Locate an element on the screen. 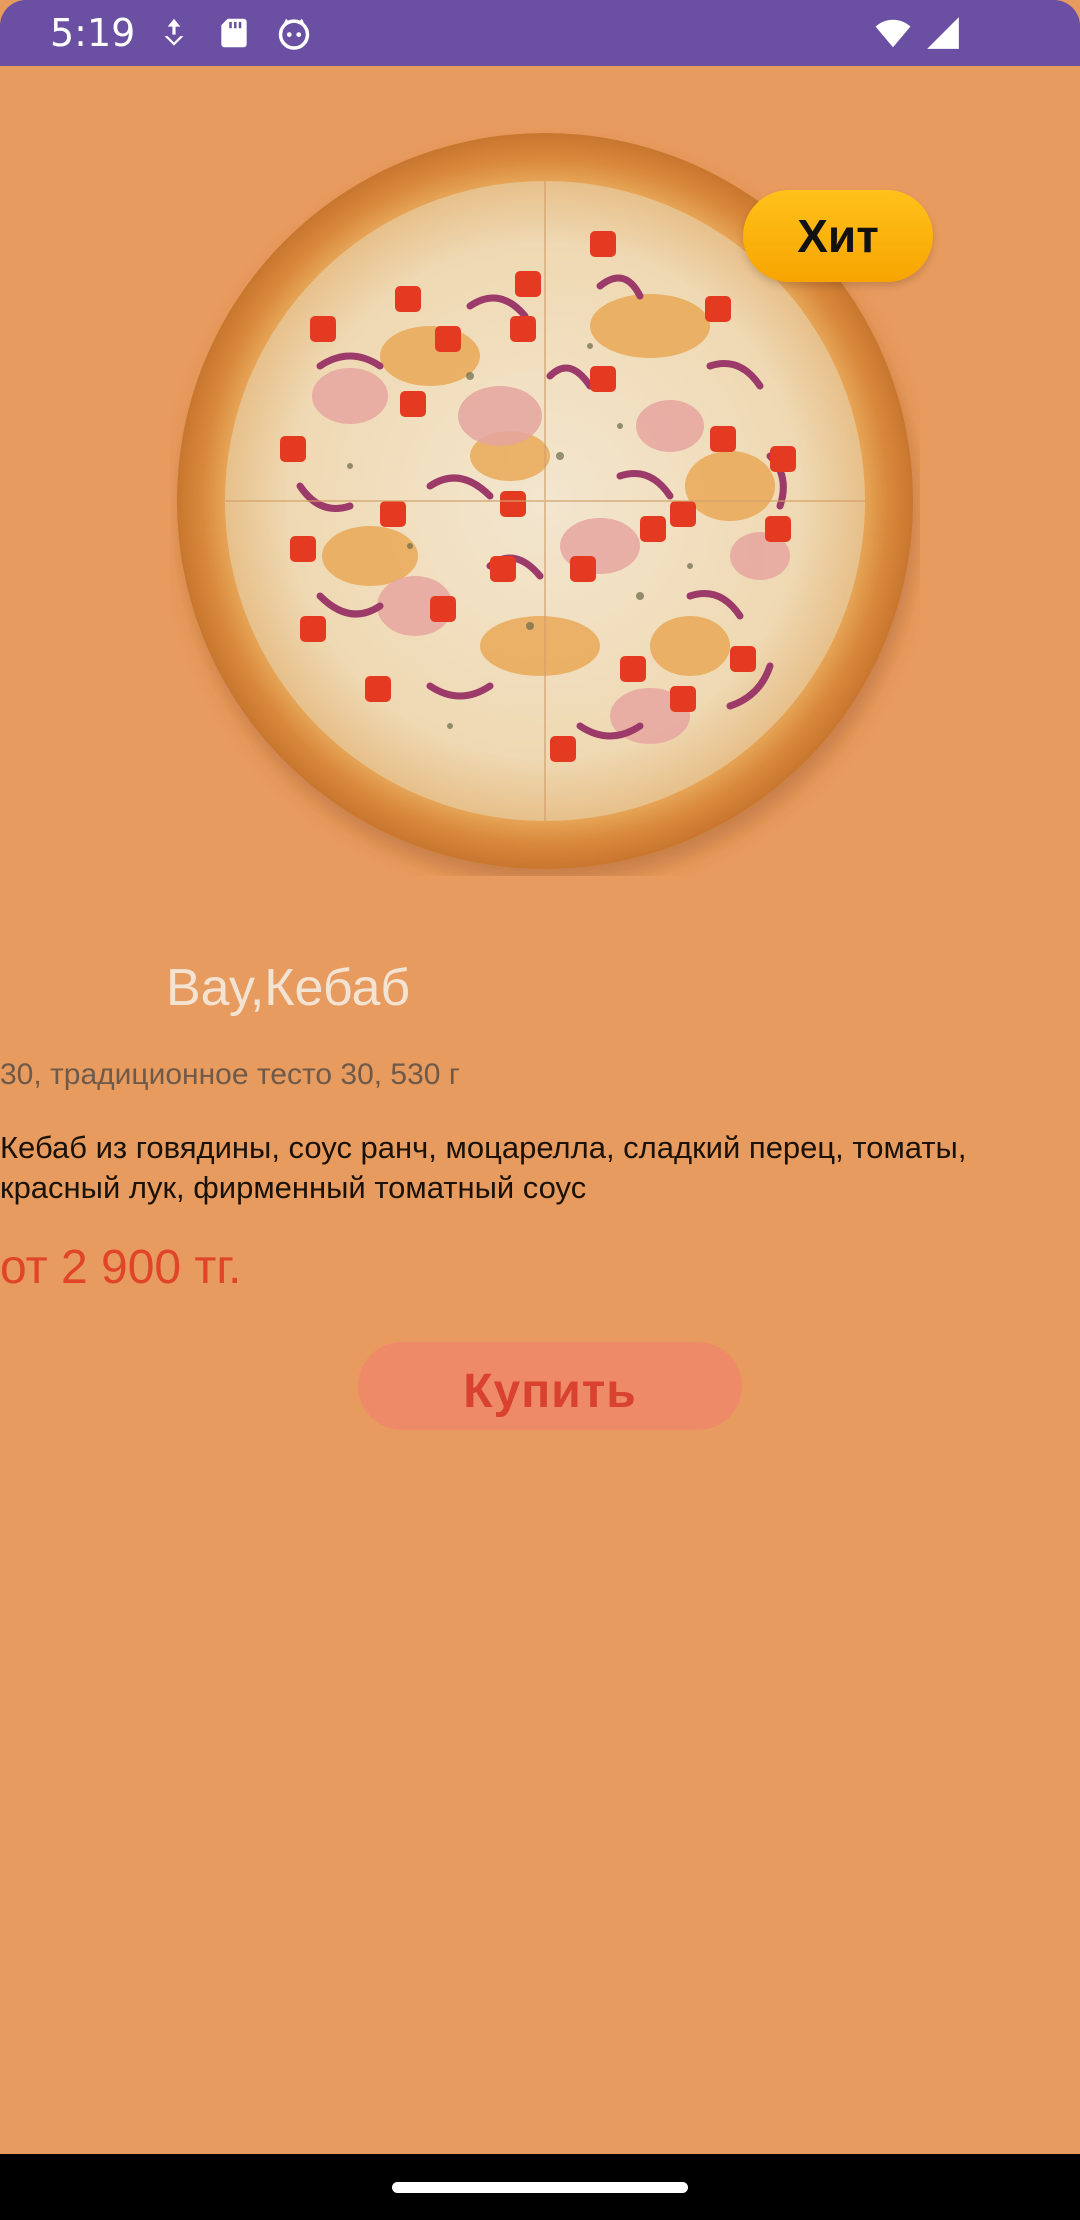  product-details: 30, традиционное тесто 30, 530 г is located at coordinates (230, 1074).